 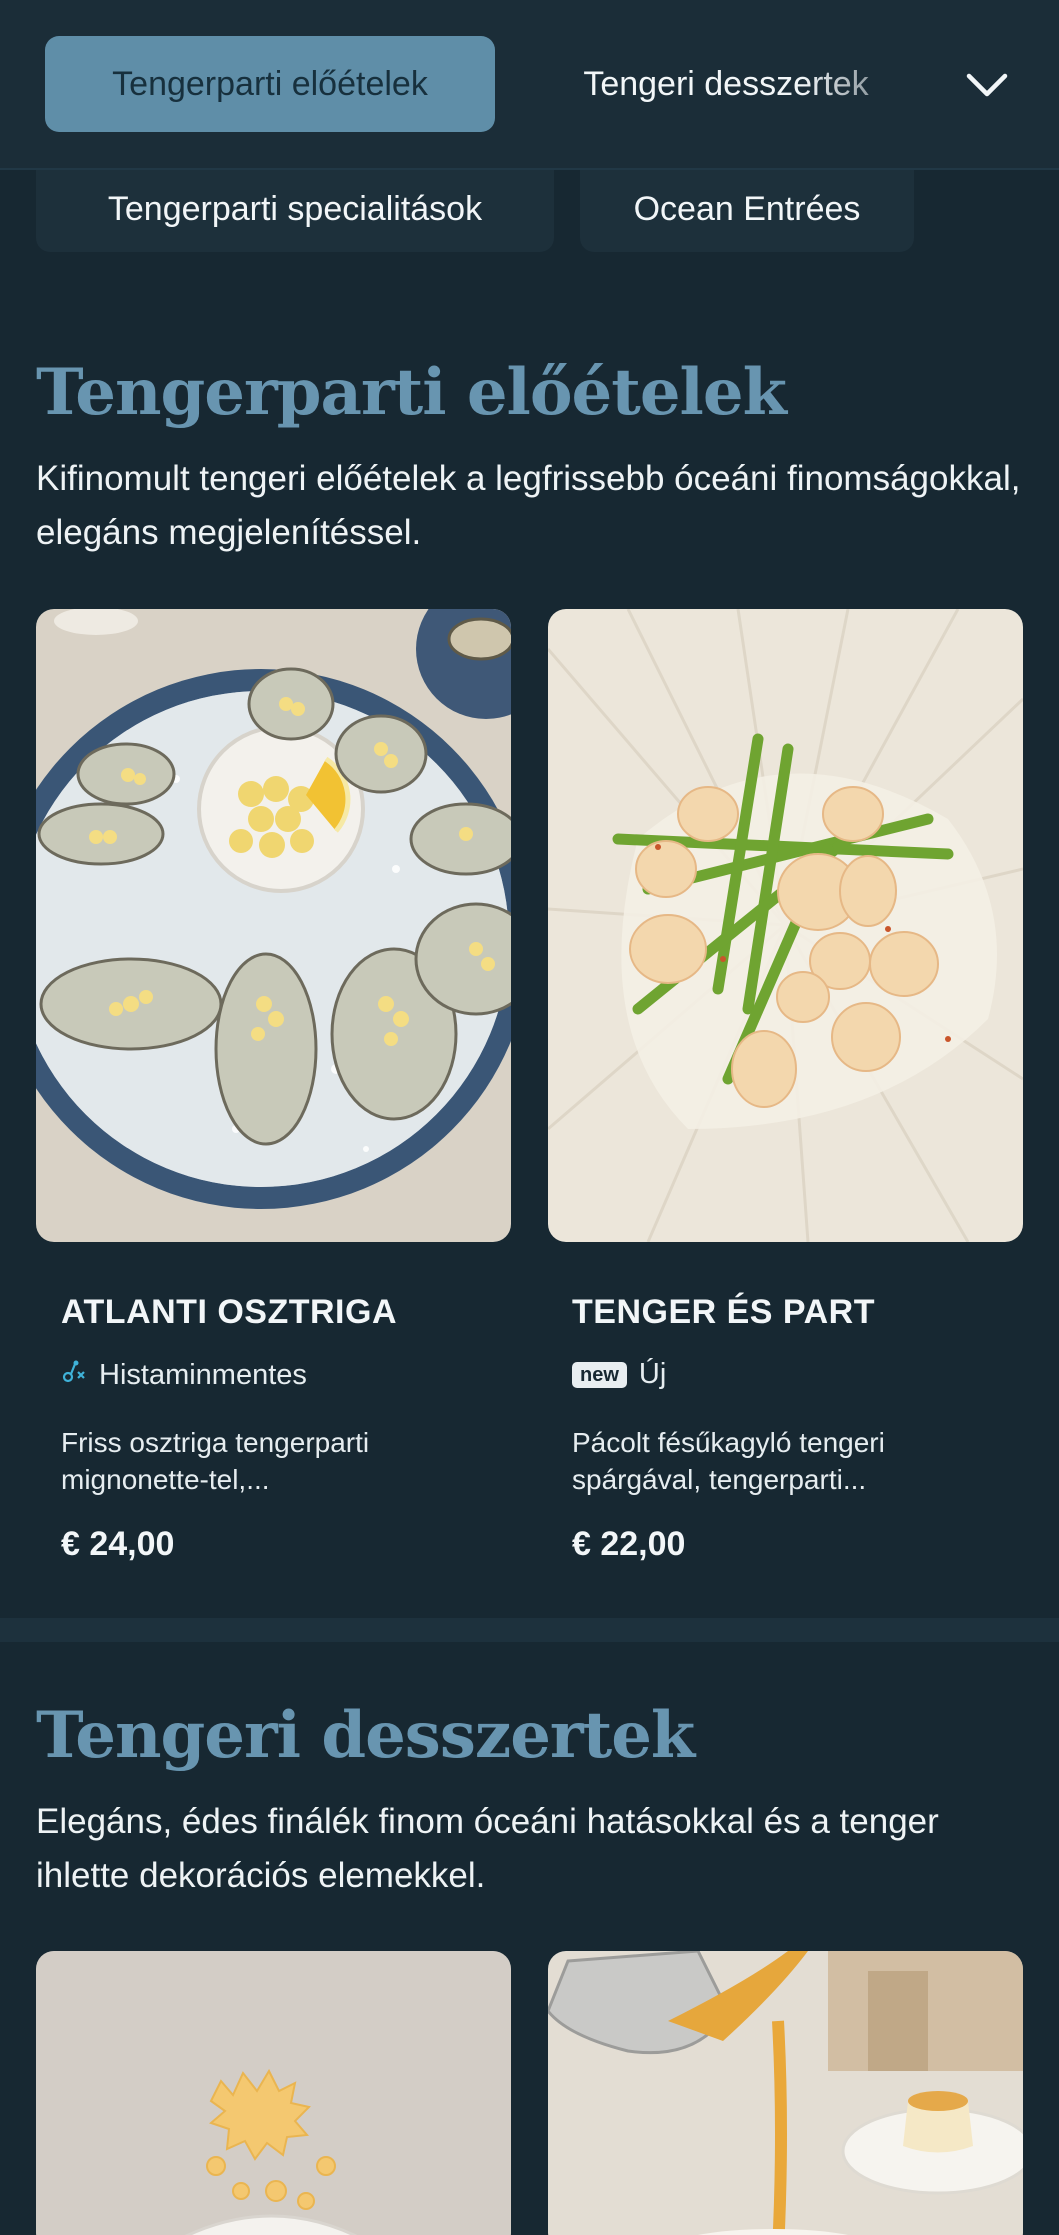 I want to click on dietary-tag-label: Histaminmentes, so click(x=203, y=1374).